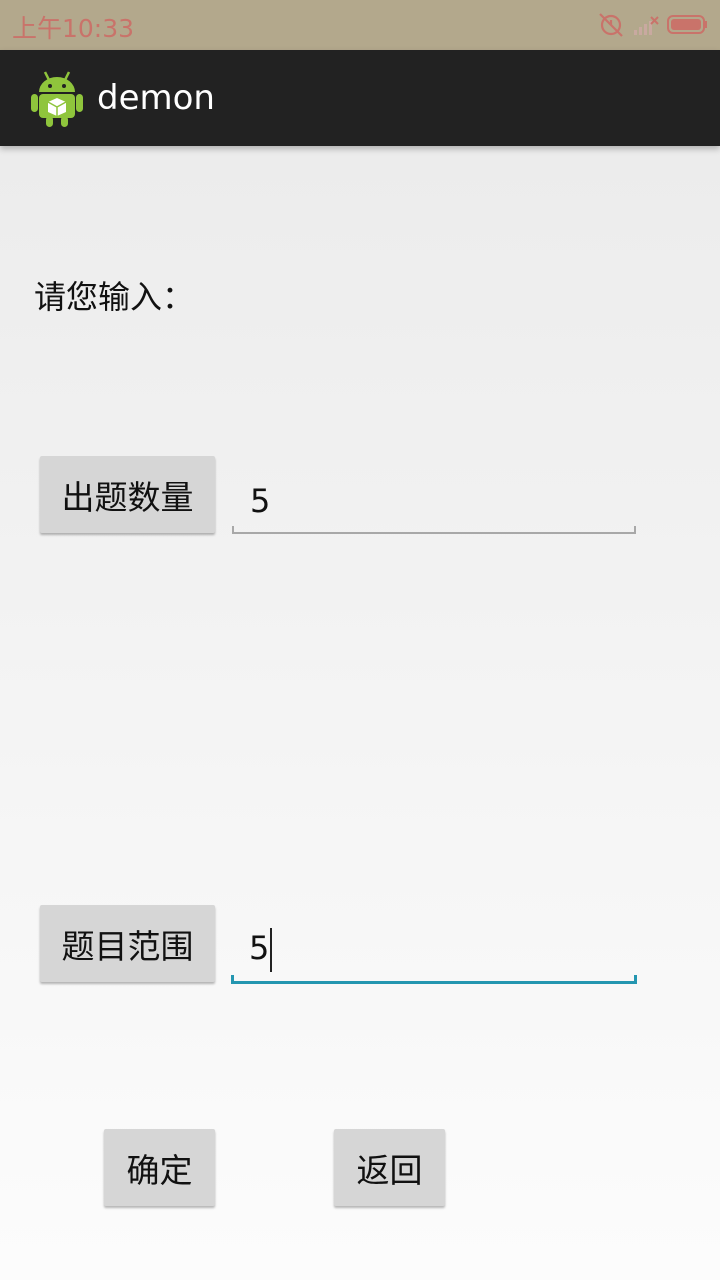 Image resolution: width=720 pixels, height=1280 pixels. I want to click on question-count-button: 出题数量, so click(127, 494).